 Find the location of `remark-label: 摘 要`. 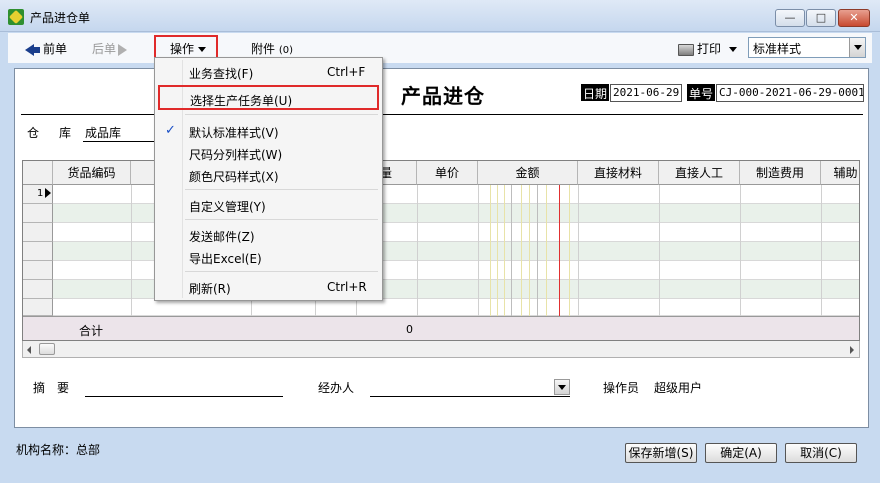

remark-label: 摘 要 is located at coordinates (51, 388).